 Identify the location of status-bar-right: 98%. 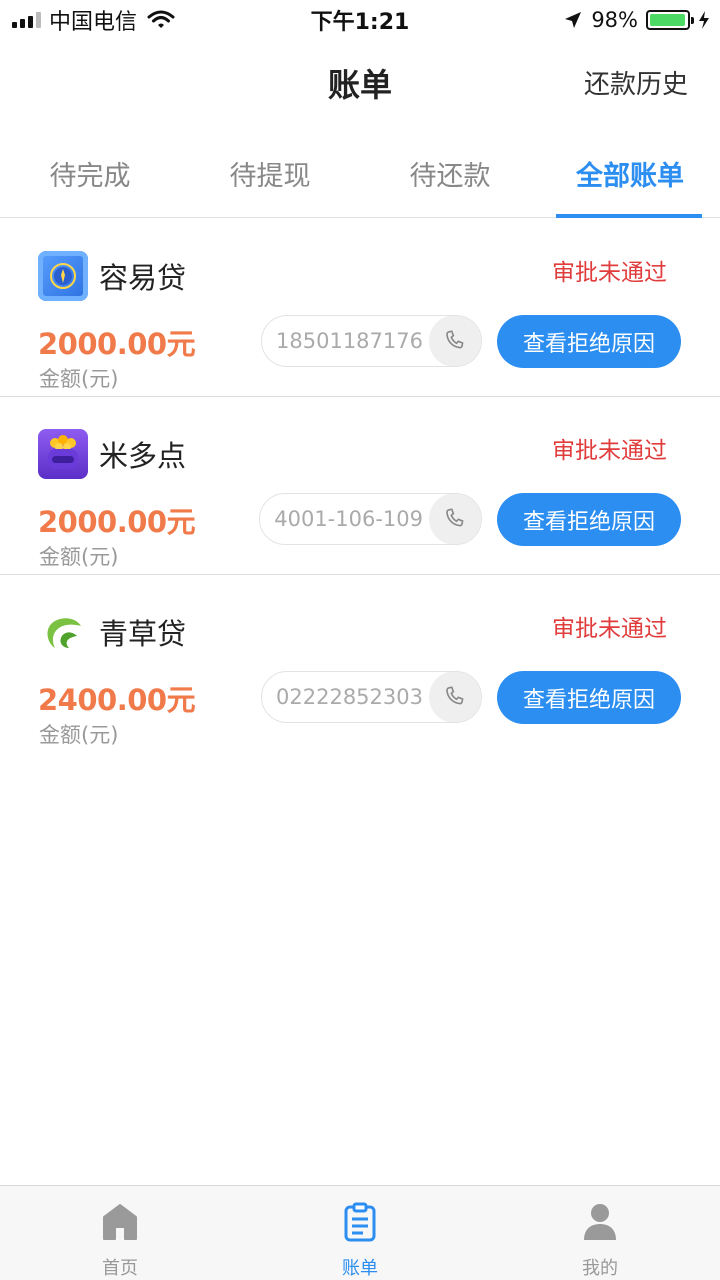
(636, 20).